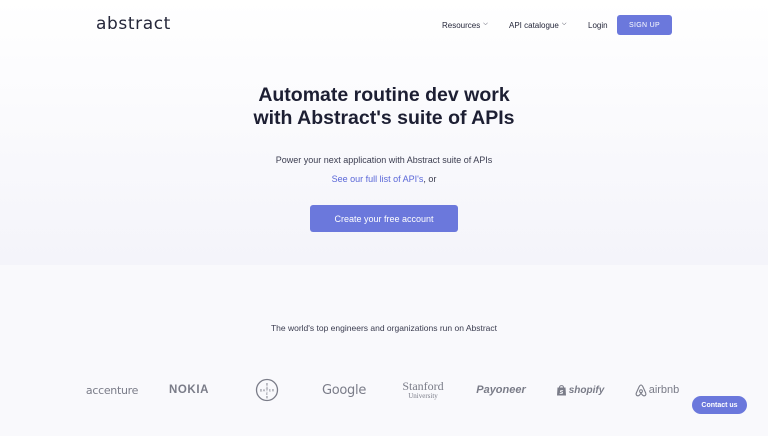 Image resolution: width=768 pixels, height=436 pixels. I want to click on stanford-logo-line-2: University, so click(423, 396).